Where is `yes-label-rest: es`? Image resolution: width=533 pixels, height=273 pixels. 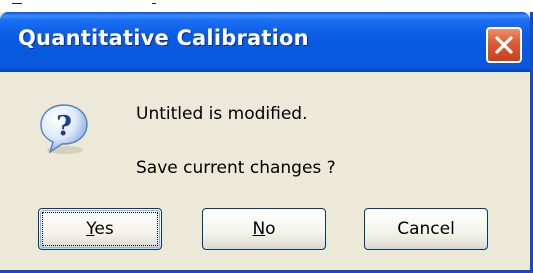 yes-label-rest: es is located at coordinates (104, 229).